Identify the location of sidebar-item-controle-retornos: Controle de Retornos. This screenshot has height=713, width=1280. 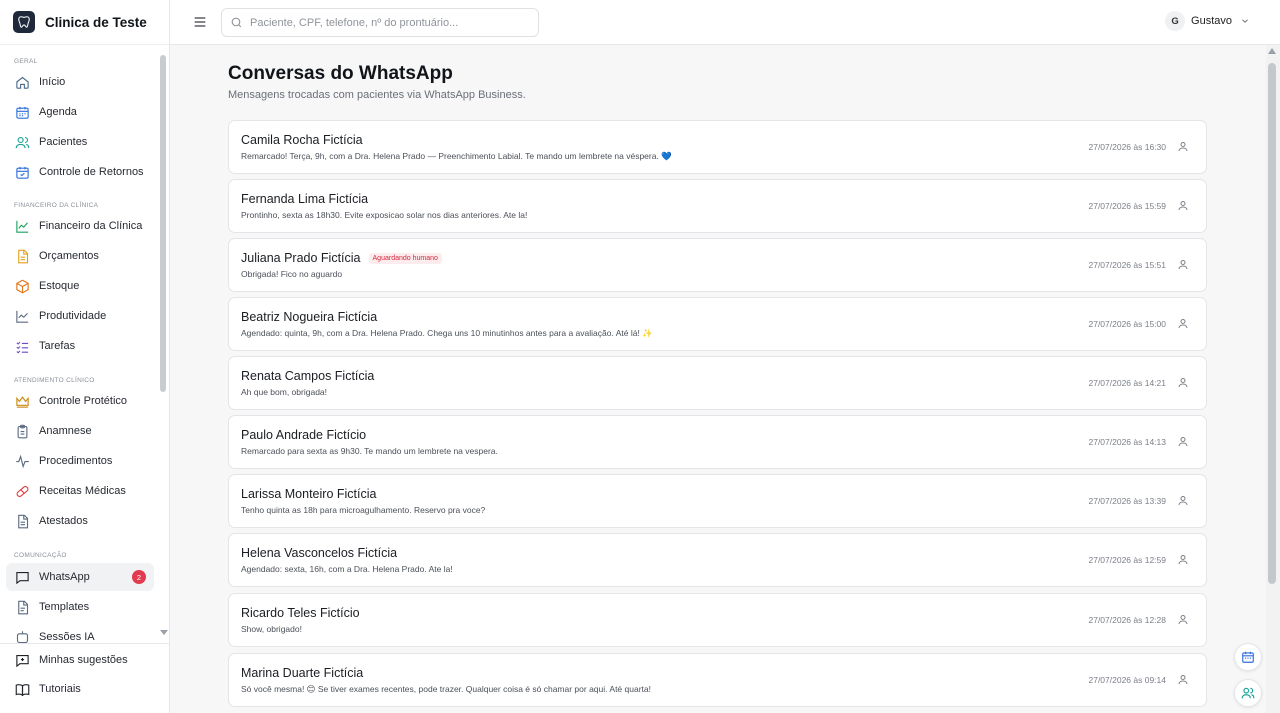
(80, 172).